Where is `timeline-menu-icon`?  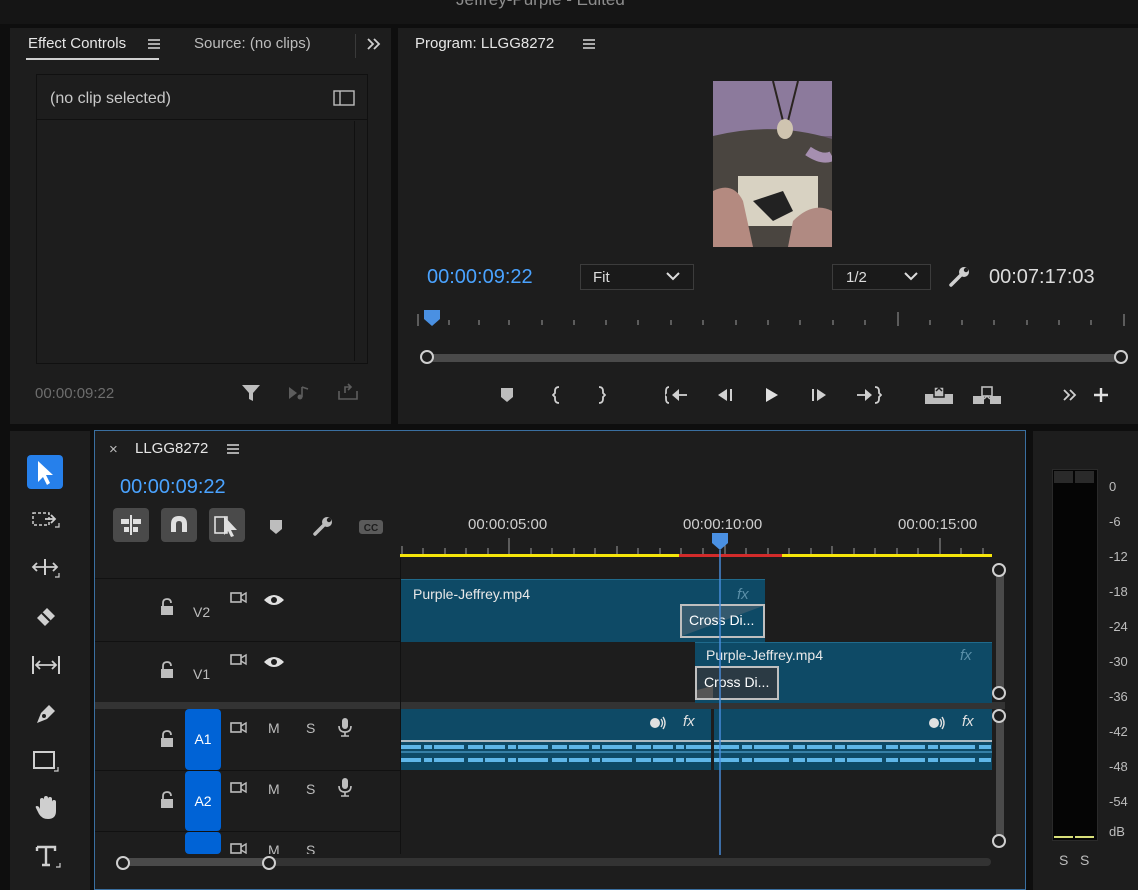
timeline-menu-icon is located at coordinates (233, 449).